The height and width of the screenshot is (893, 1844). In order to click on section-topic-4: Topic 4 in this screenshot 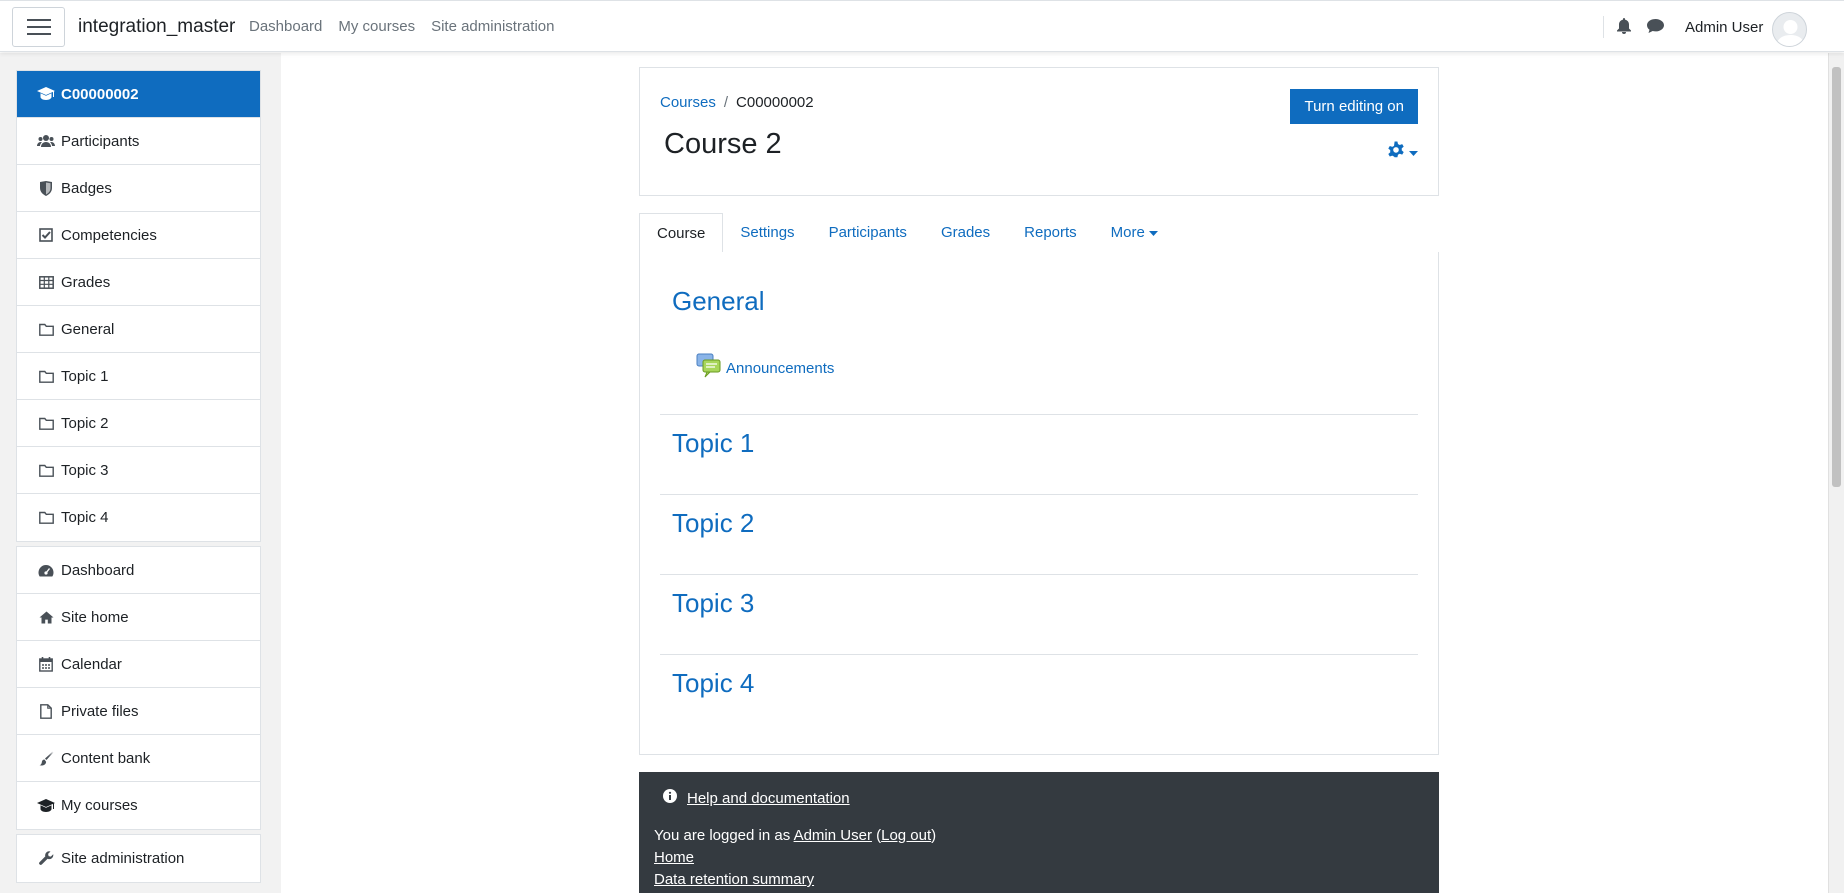, I will do `click(1039, 683)`.